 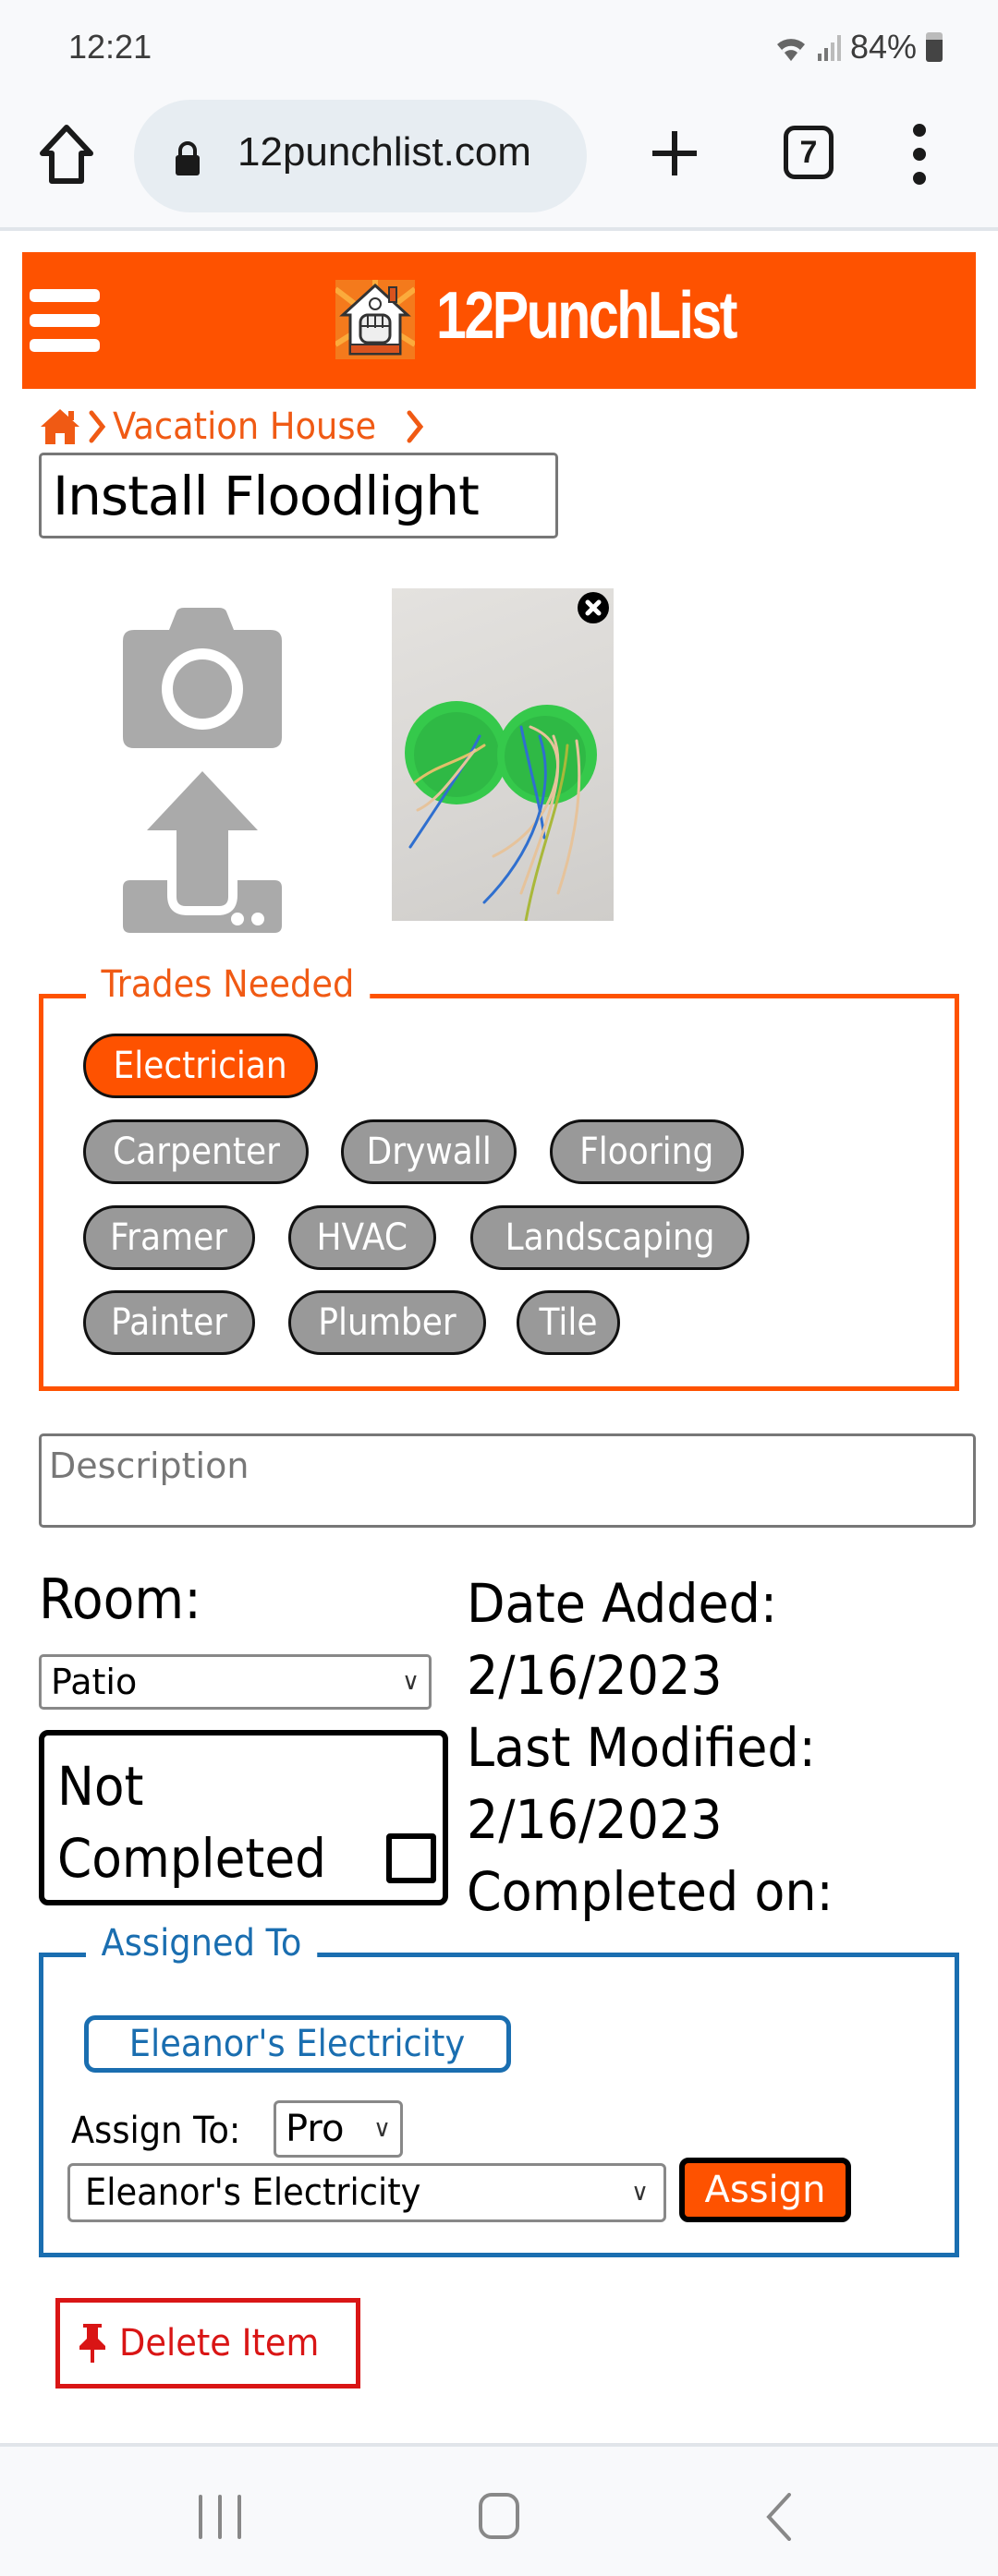 I want to click on url-bar: 12punchlist.com, so click(x=360, y=156).